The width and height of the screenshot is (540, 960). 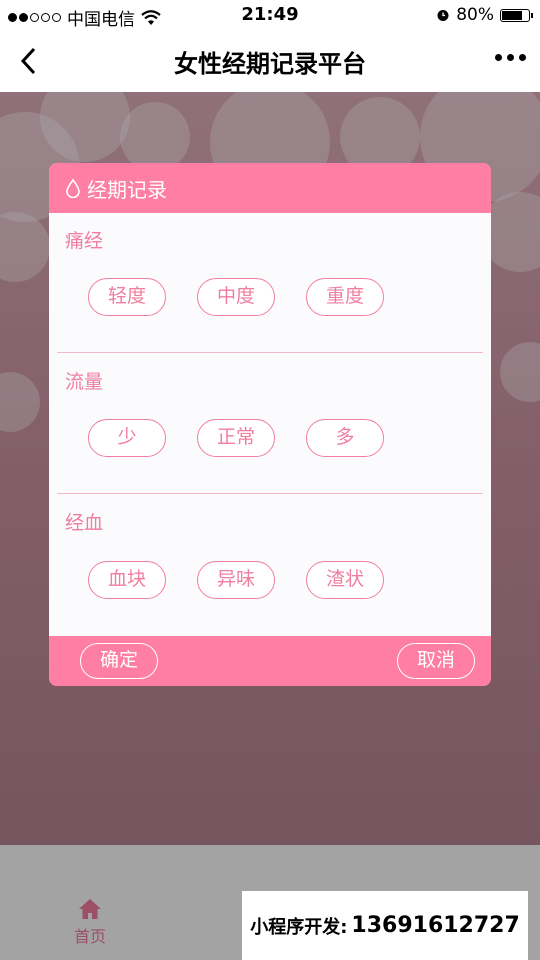 I want to click on option-blood-clot: 血块, so click(x=127, y=580).